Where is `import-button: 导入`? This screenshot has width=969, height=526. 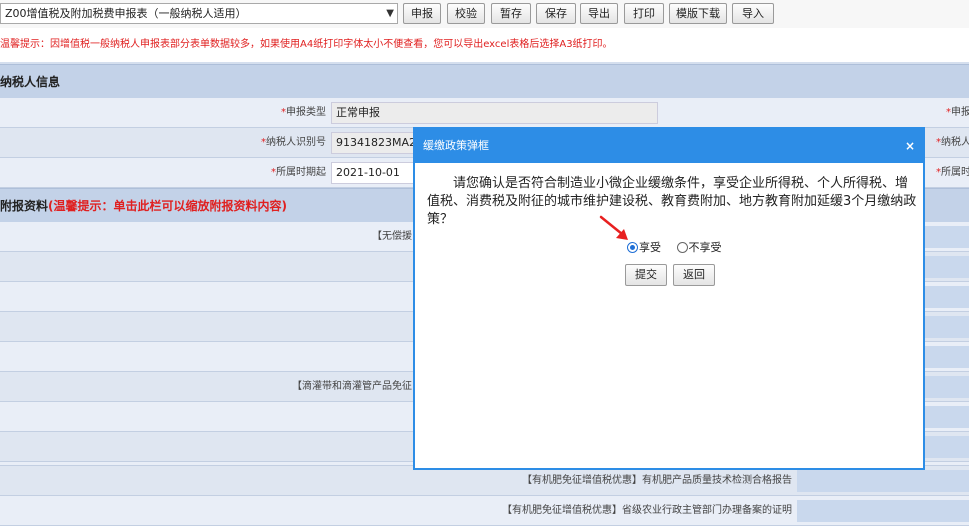
import-button: 导入 is located at coordinates (753, 13).